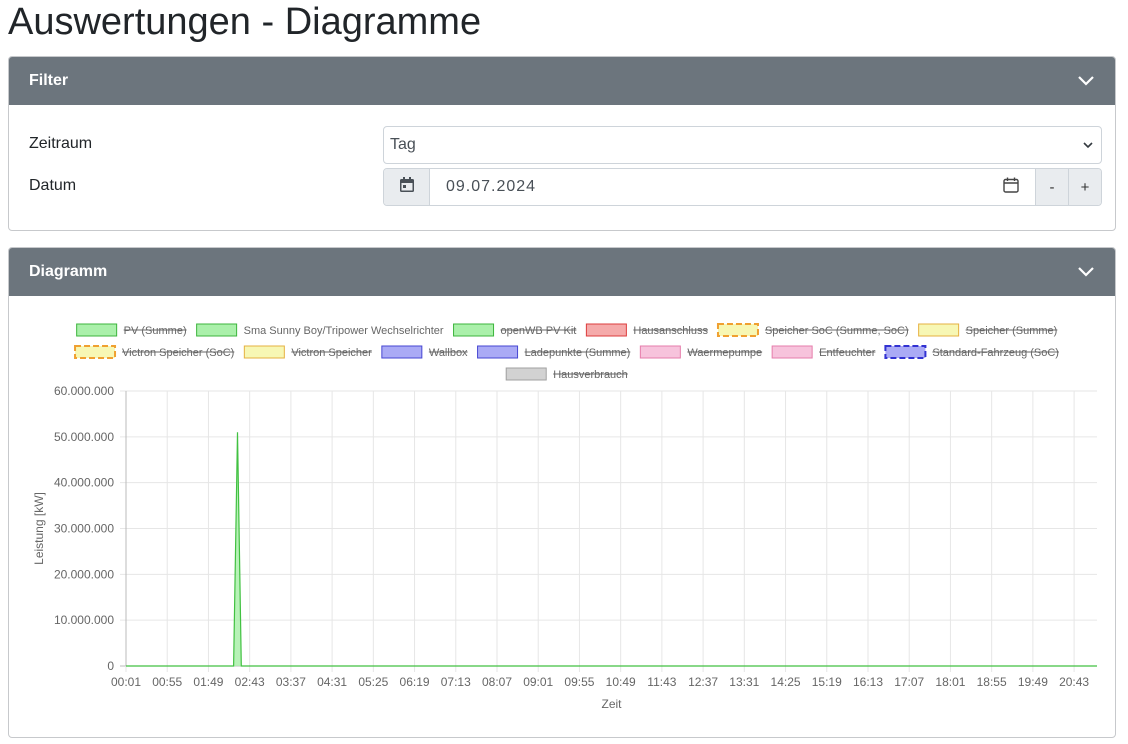 The height and width of the screenshot is (744, 1128). I want to click on legend-item: Speicher (Summe), so click(988, 330).